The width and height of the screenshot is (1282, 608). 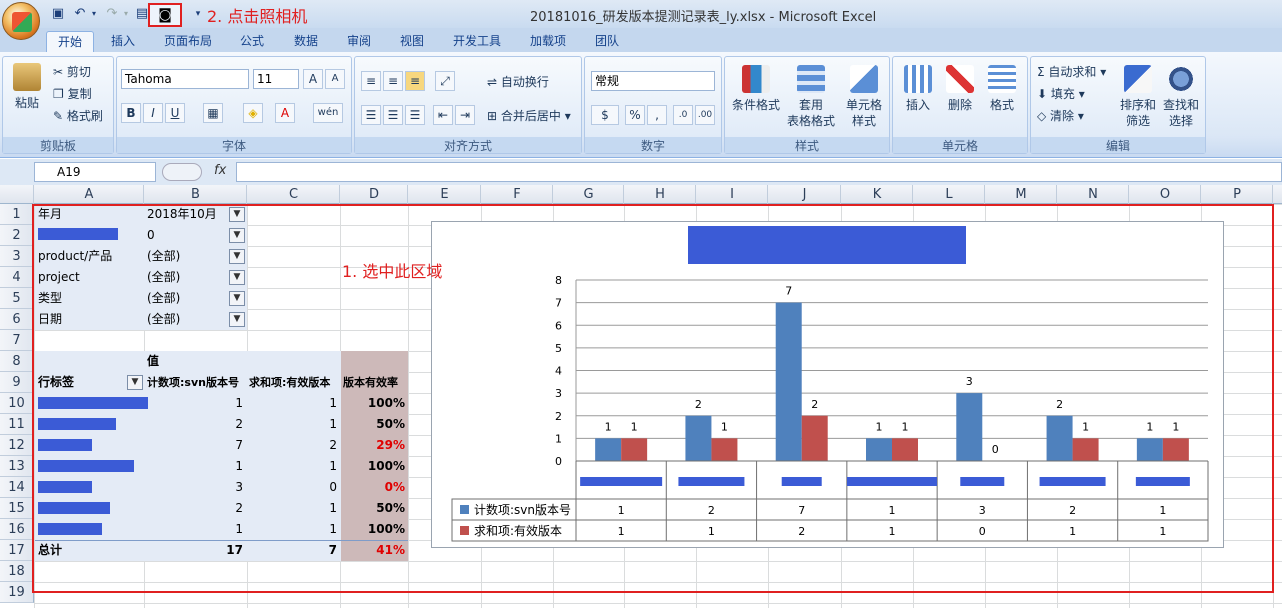 What do you see at coordinates (1138, 97) in the screenshot?
I see `sort-filter-button: 排序和 筛选` at bounding box center [1138, 97].